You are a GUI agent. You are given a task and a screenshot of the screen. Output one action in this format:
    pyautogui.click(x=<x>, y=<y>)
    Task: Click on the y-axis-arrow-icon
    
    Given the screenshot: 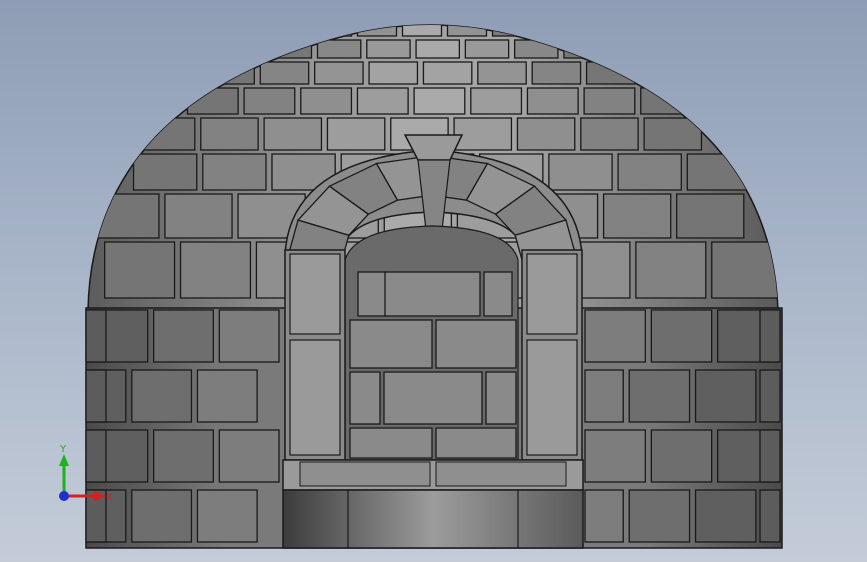 What is the action you would take?
    pyautogui.click(x=64, y=460)
    